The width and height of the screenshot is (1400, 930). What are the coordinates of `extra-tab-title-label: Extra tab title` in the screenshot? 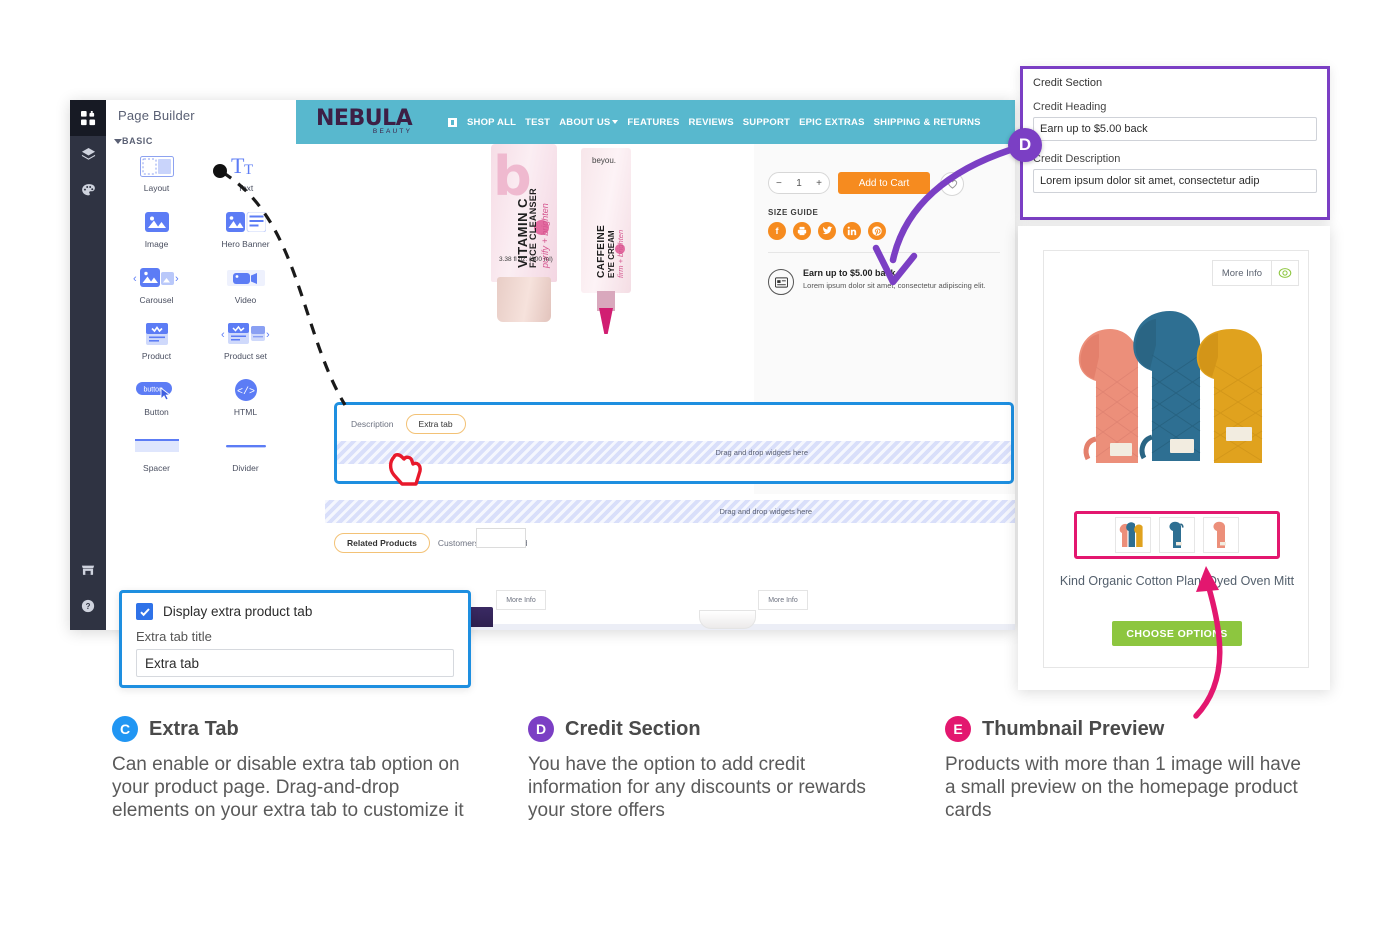 It's located at (174, 636).